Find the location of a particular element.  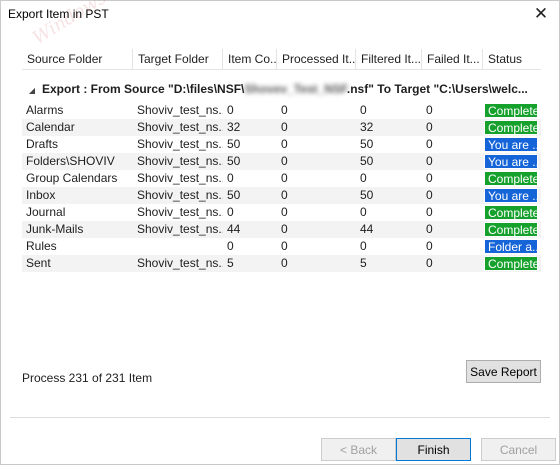

table-row: Calendar Shoviv_test_ns... 32 0 32 0 Completed is located at coordinates (281, 127).